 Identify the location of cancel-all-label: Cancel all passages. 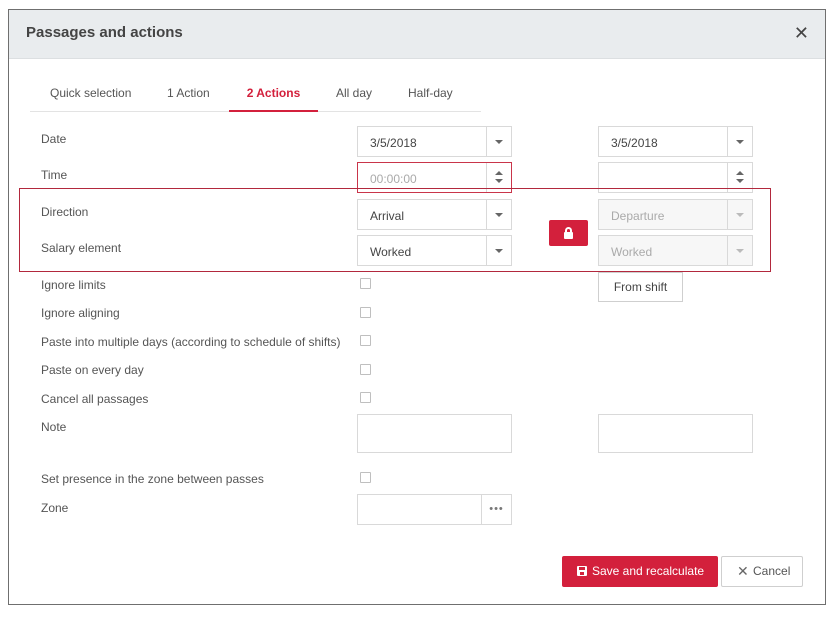
(95, 399).